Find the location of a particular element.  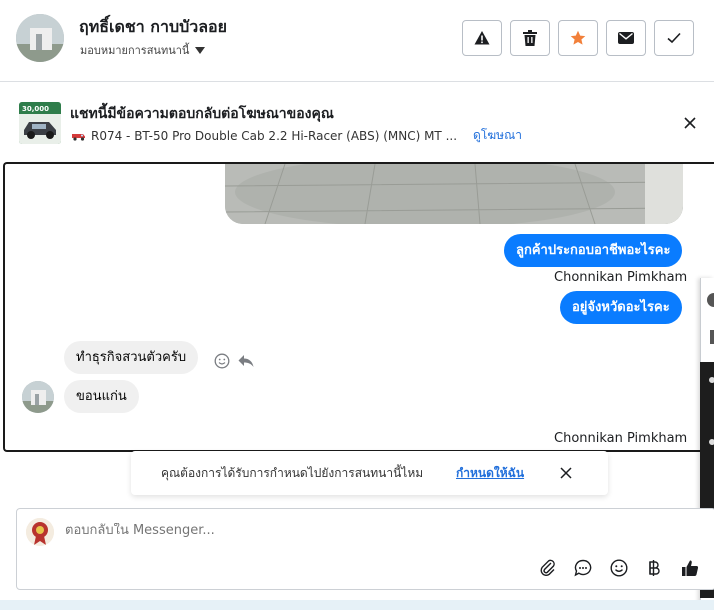

view-ad-link: ดูโฆษณา is located at coordinates (497, 135).